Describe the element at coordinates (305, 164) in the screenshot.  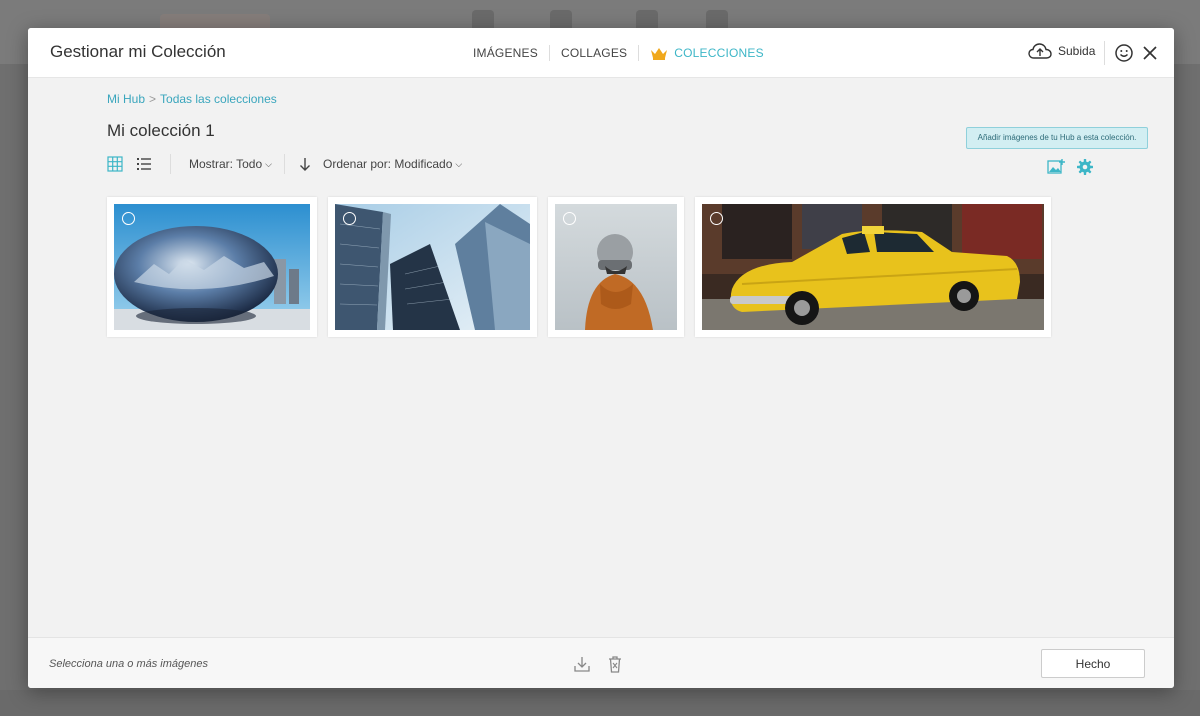
I see `sort-direction-arrow-icon` at that location.